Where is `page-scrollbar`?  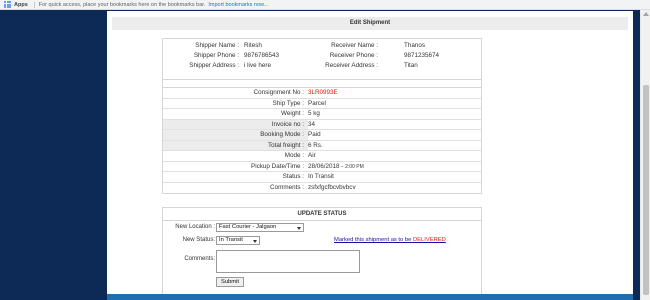 page-scrollbar is located at coordinates (645, 155).